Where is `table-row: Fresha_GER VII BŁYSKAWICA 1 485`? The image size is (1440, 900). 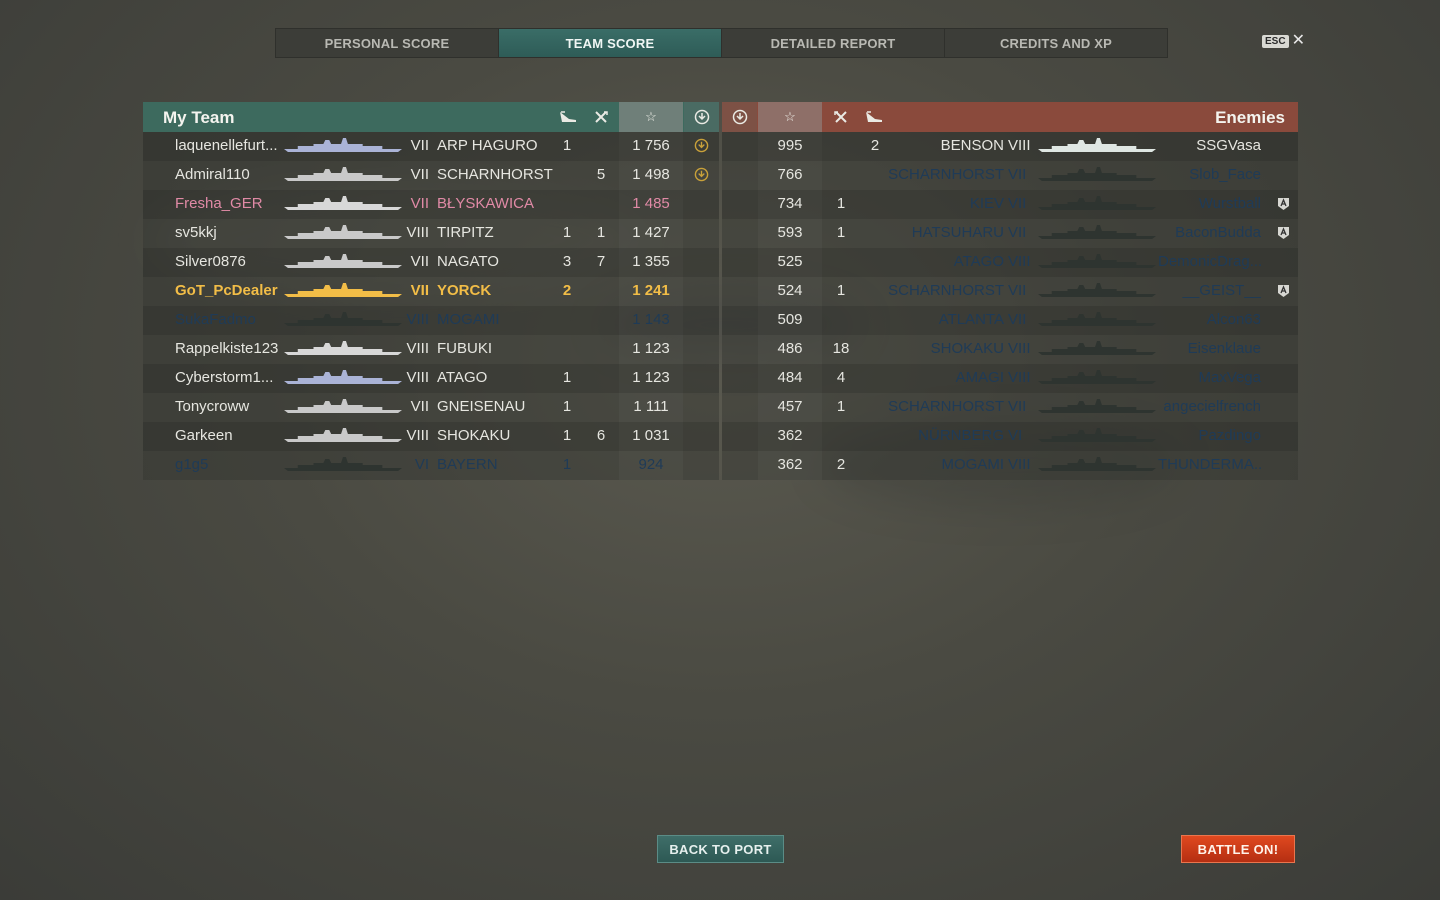
table-row: Fresha_GER VII BŁYSKAWICA 1 485 is located at coordinates (431, 204).